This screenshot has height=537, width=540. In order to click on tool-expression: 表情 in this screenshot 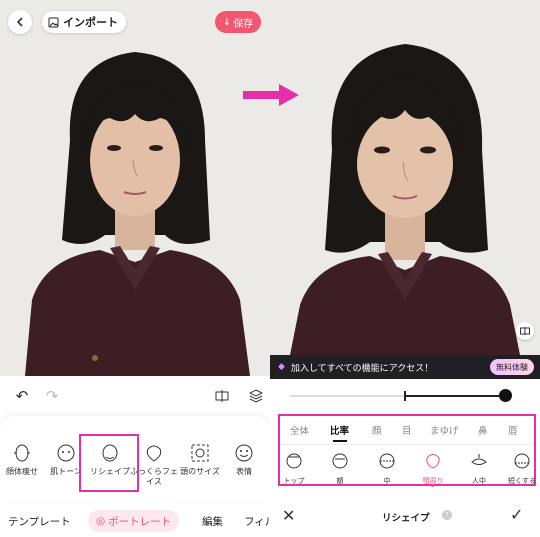, I will do `click(243, 459)`.